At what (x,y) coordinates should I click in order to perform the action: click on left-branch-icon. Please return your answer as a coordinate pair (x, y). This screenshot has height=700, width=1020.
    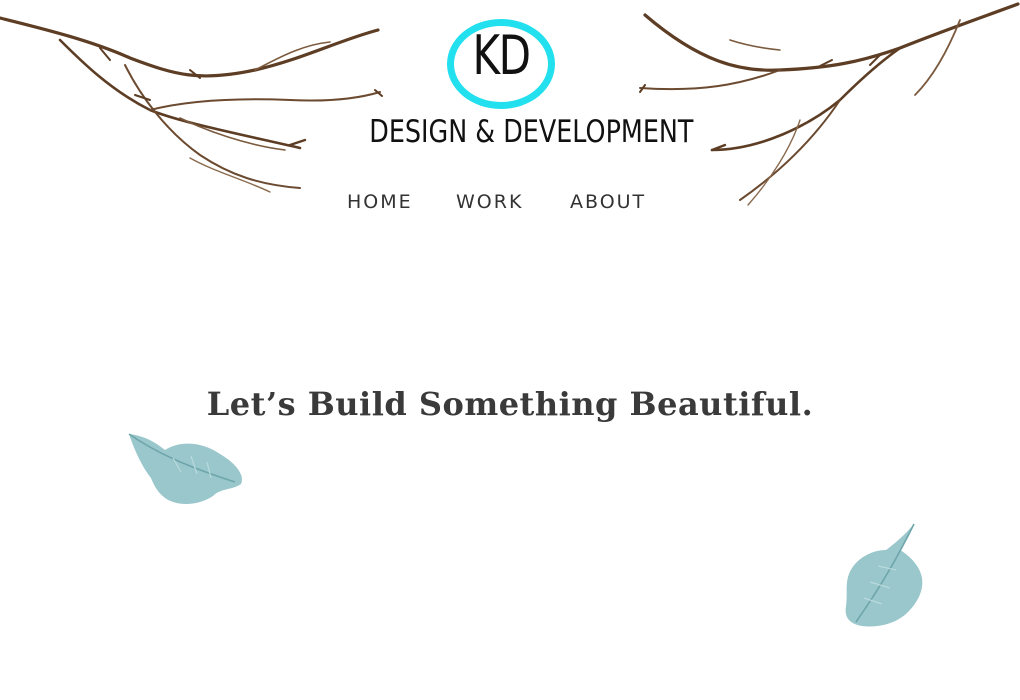
    Looking at the image, I should click on (190, 47).